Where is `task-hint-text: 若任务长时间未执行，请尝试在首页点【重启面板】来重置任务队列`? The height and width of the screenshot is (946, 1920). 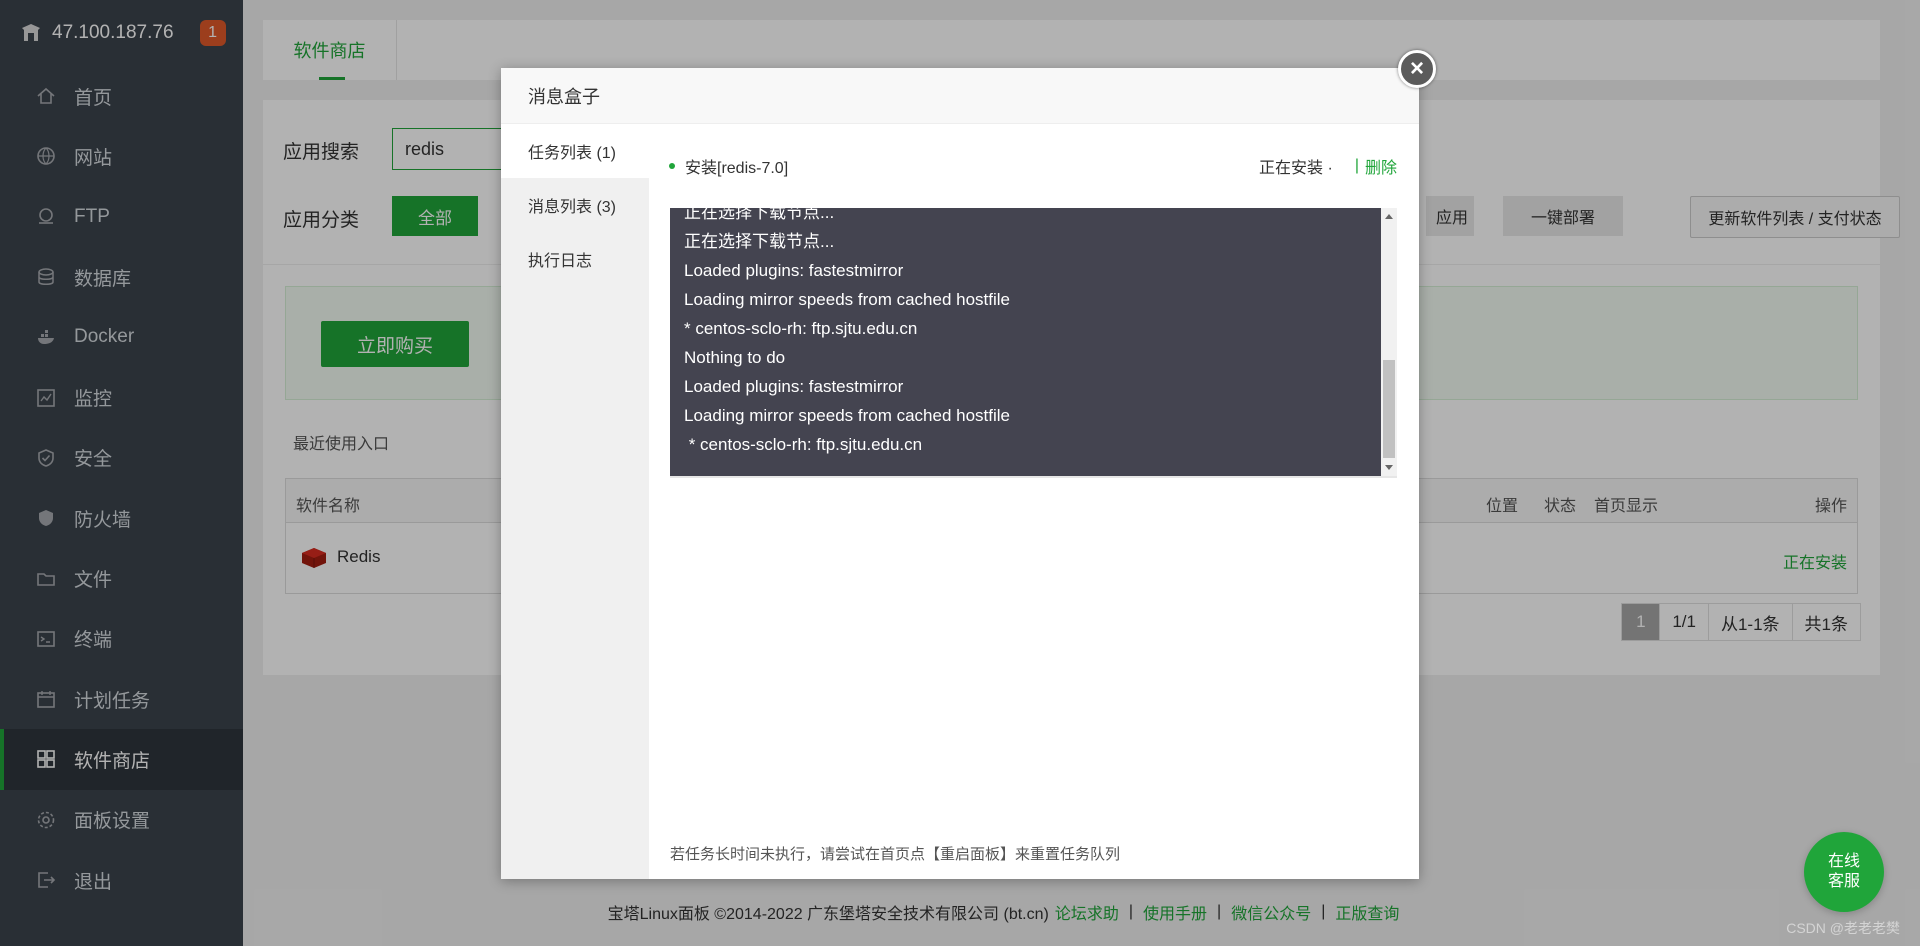
task-hint-text: 若任务长时间未执行，请尝试在首页点【重启面板】来重置任务队列 is located at coordinates (895, 854).